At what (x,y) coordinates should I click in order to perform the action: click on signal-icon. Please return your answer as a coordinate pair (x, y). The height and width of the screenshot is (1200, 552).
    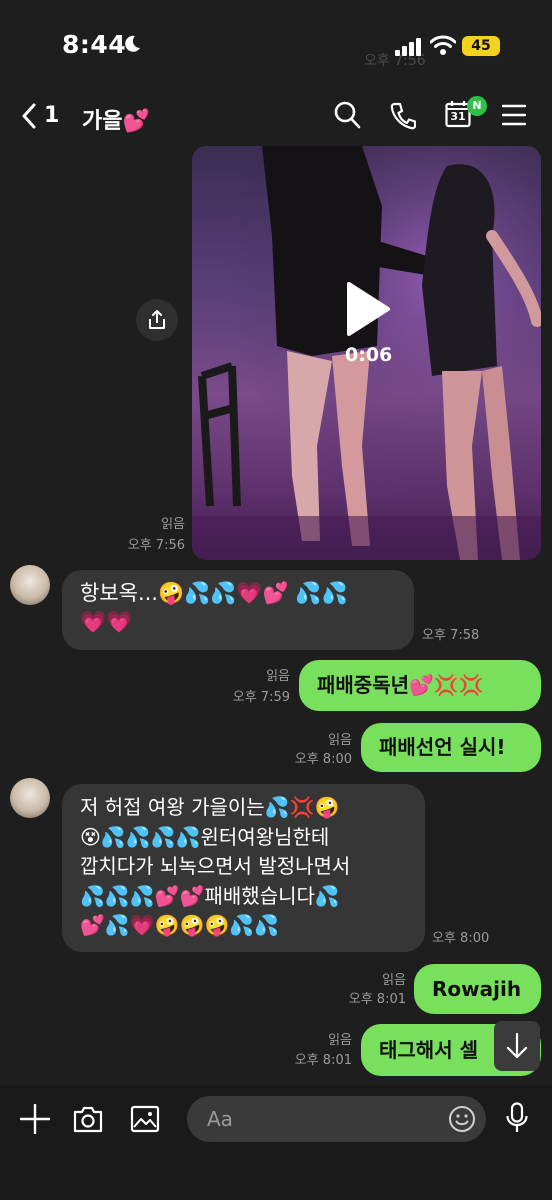
    Looking at the image, I should click on (408, 47).